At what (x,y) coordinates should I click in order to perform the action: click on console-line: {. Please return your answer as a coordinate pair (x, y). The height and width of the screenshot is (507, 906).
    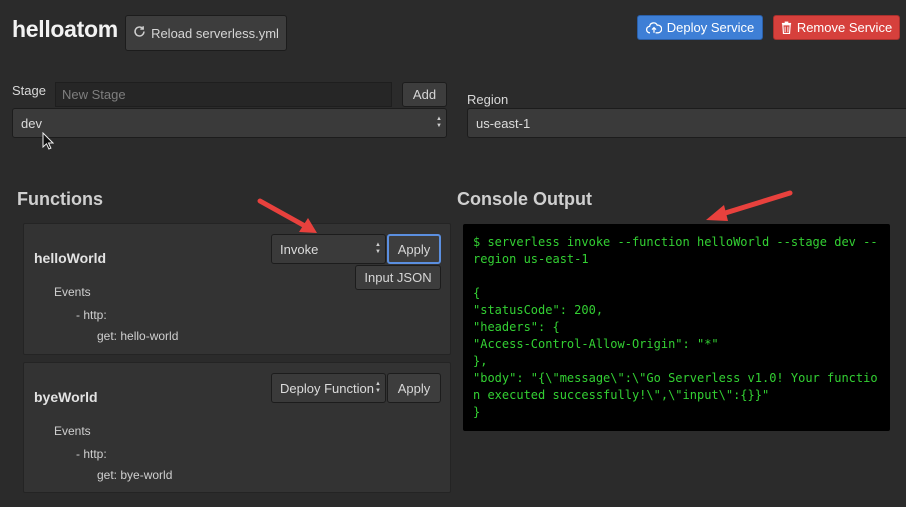
    Looking at the image, I should click on (477, 293).